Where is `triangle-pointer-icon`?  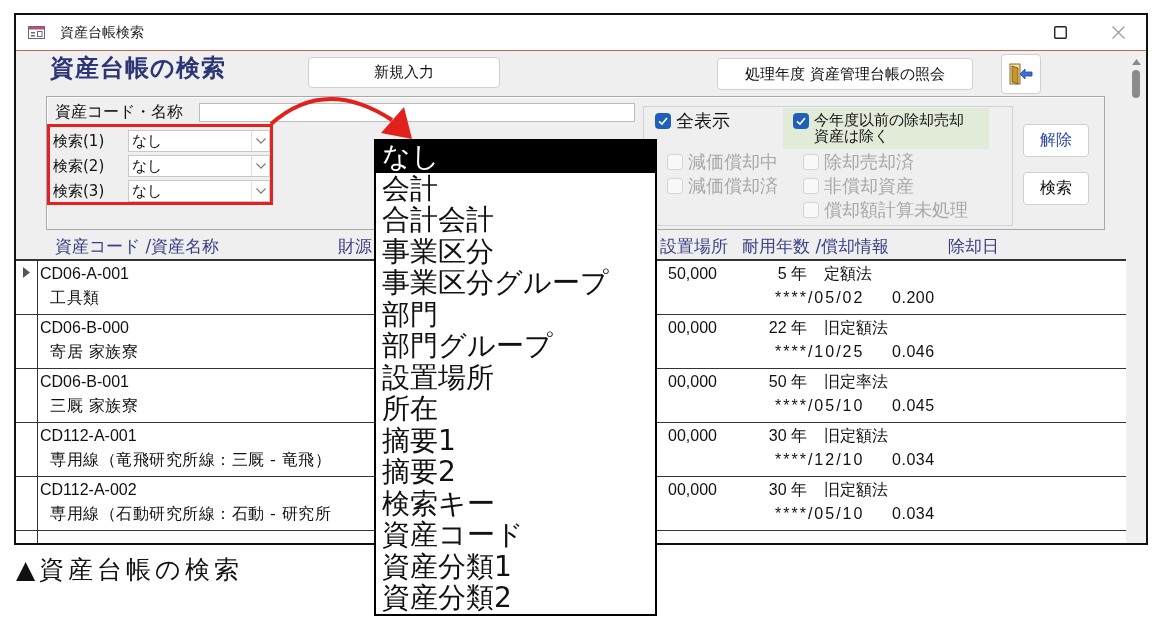
triangle-pointer-icon is located at coordinates (26, 272).